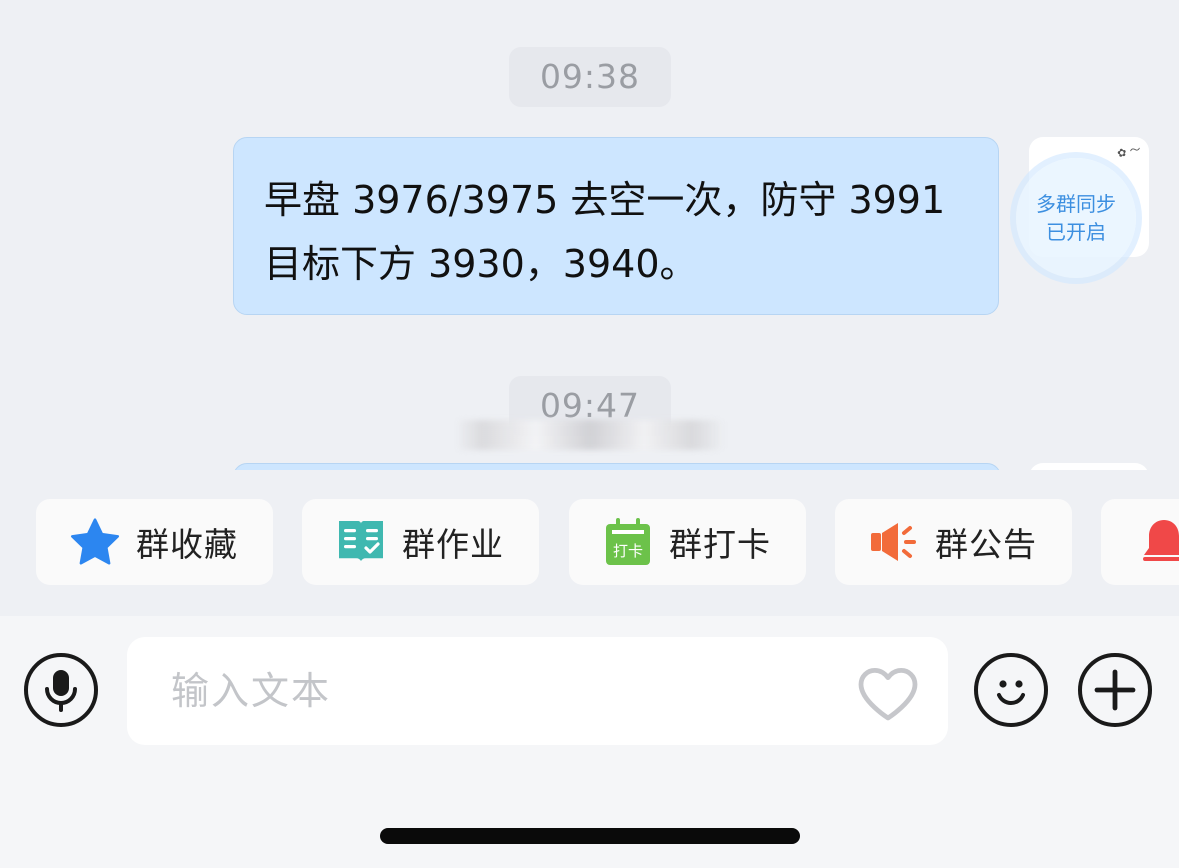  I want to click on sync-badge-line2: 已开启, so click(1076, 232).